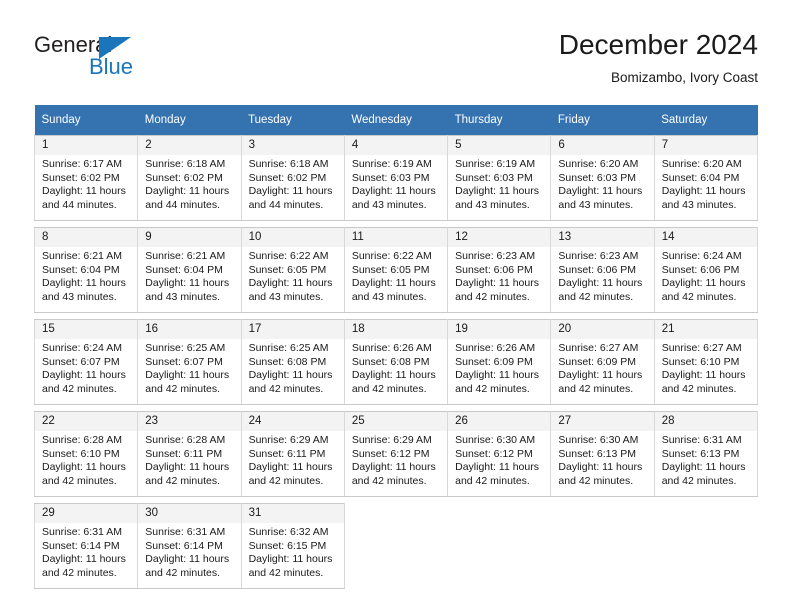 This screenshot has height=612, width=792. I want to click on page-subtitle: Bomizambo, Ivory Coast, so click(684, 77).